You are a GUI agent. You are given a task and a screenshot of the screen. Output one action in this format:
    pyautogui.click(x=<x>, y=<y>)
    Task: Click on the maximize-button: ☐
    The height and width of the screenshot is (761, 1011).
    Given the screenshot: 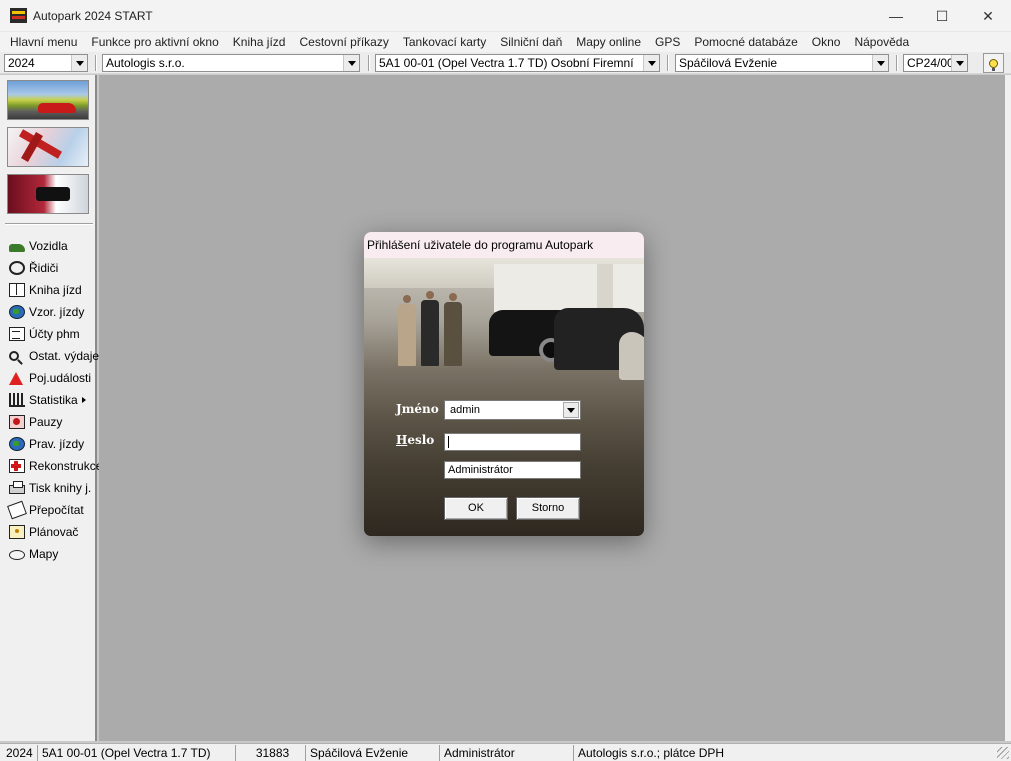 What is the action you would take?
    pyautogui.click(x=942, y=16)
    